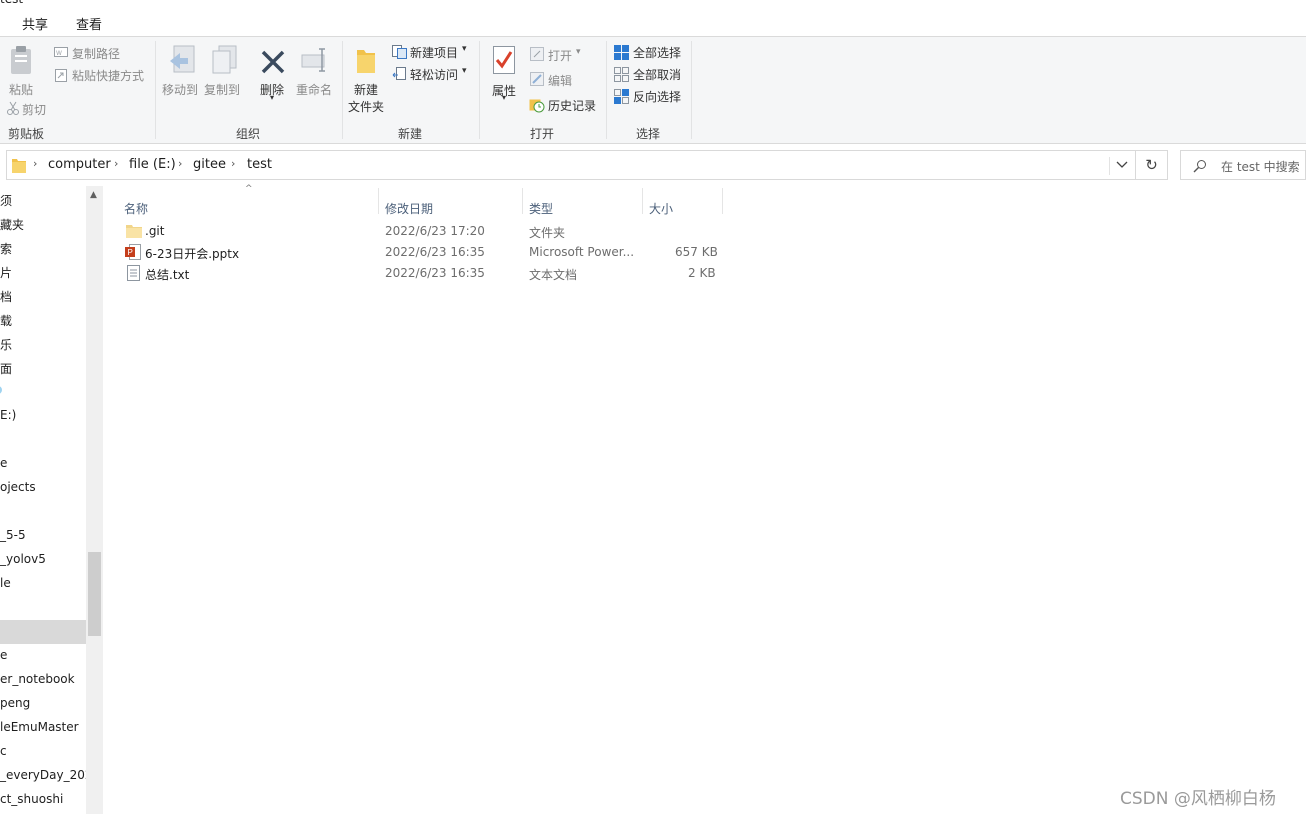 This screenshot has height=814, width=1306. Describe the element at coordinates (1122, 165) in the screenshot. I see `address-dropdown-icon` at that location.